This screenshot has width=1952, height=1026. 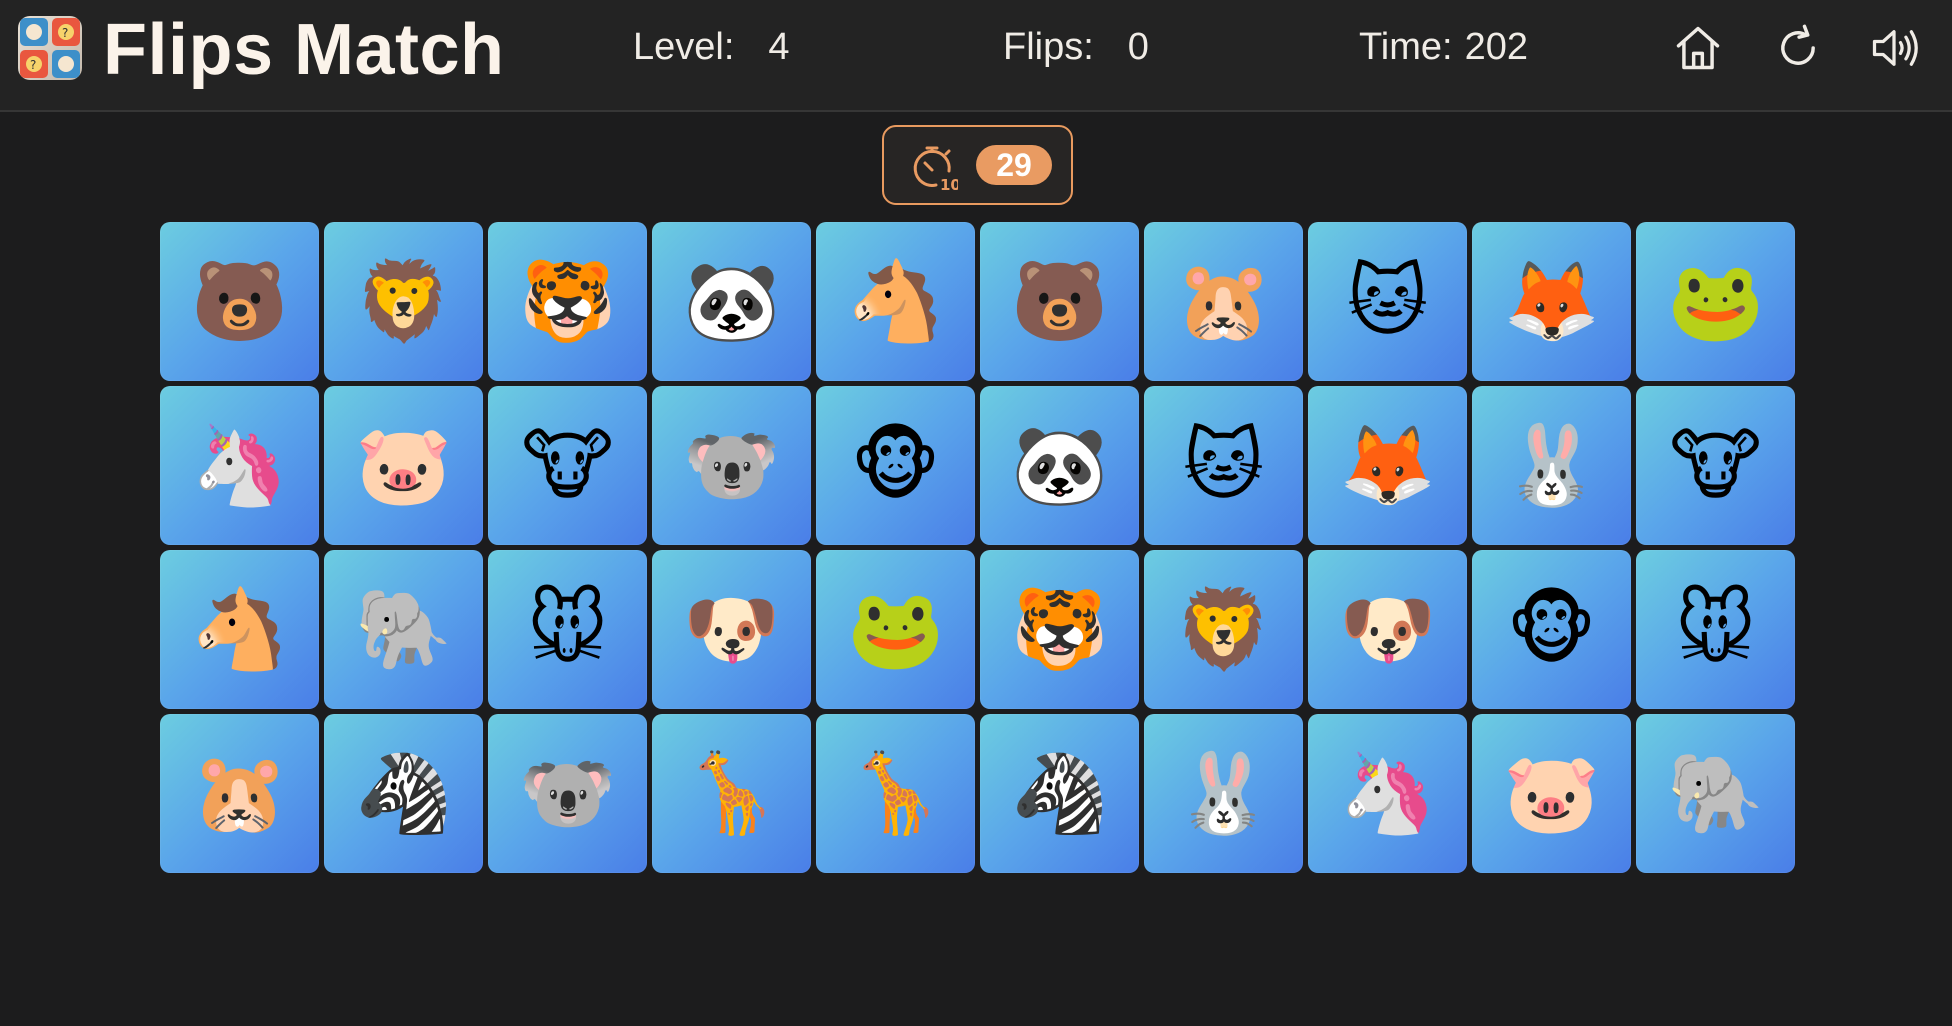 What do you see at coordinates (1698, 48) in the screenshot?
I see `home-button` at bounding box center [1698, 48].